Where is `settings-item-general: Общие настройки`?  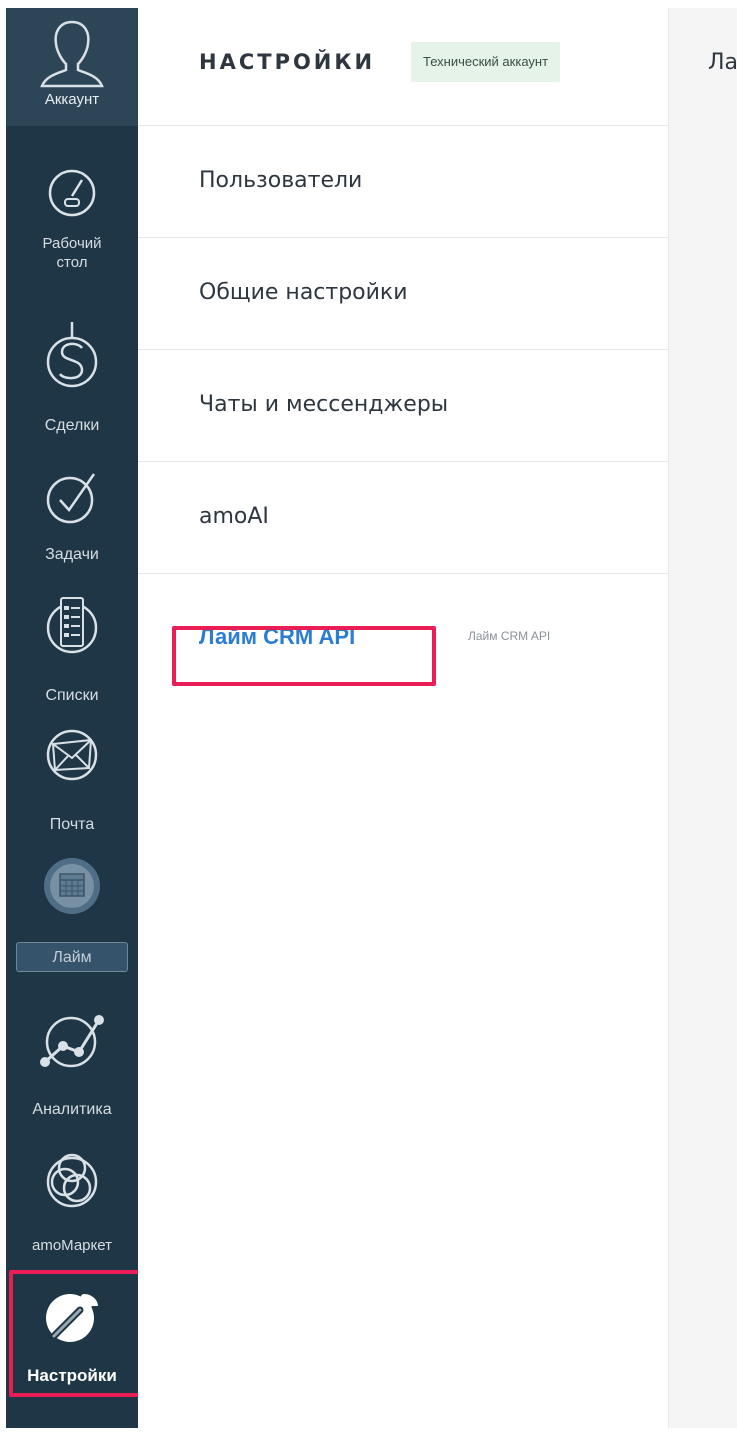
settings-item-general: Общие настройки is located at coordinates (403, 294).